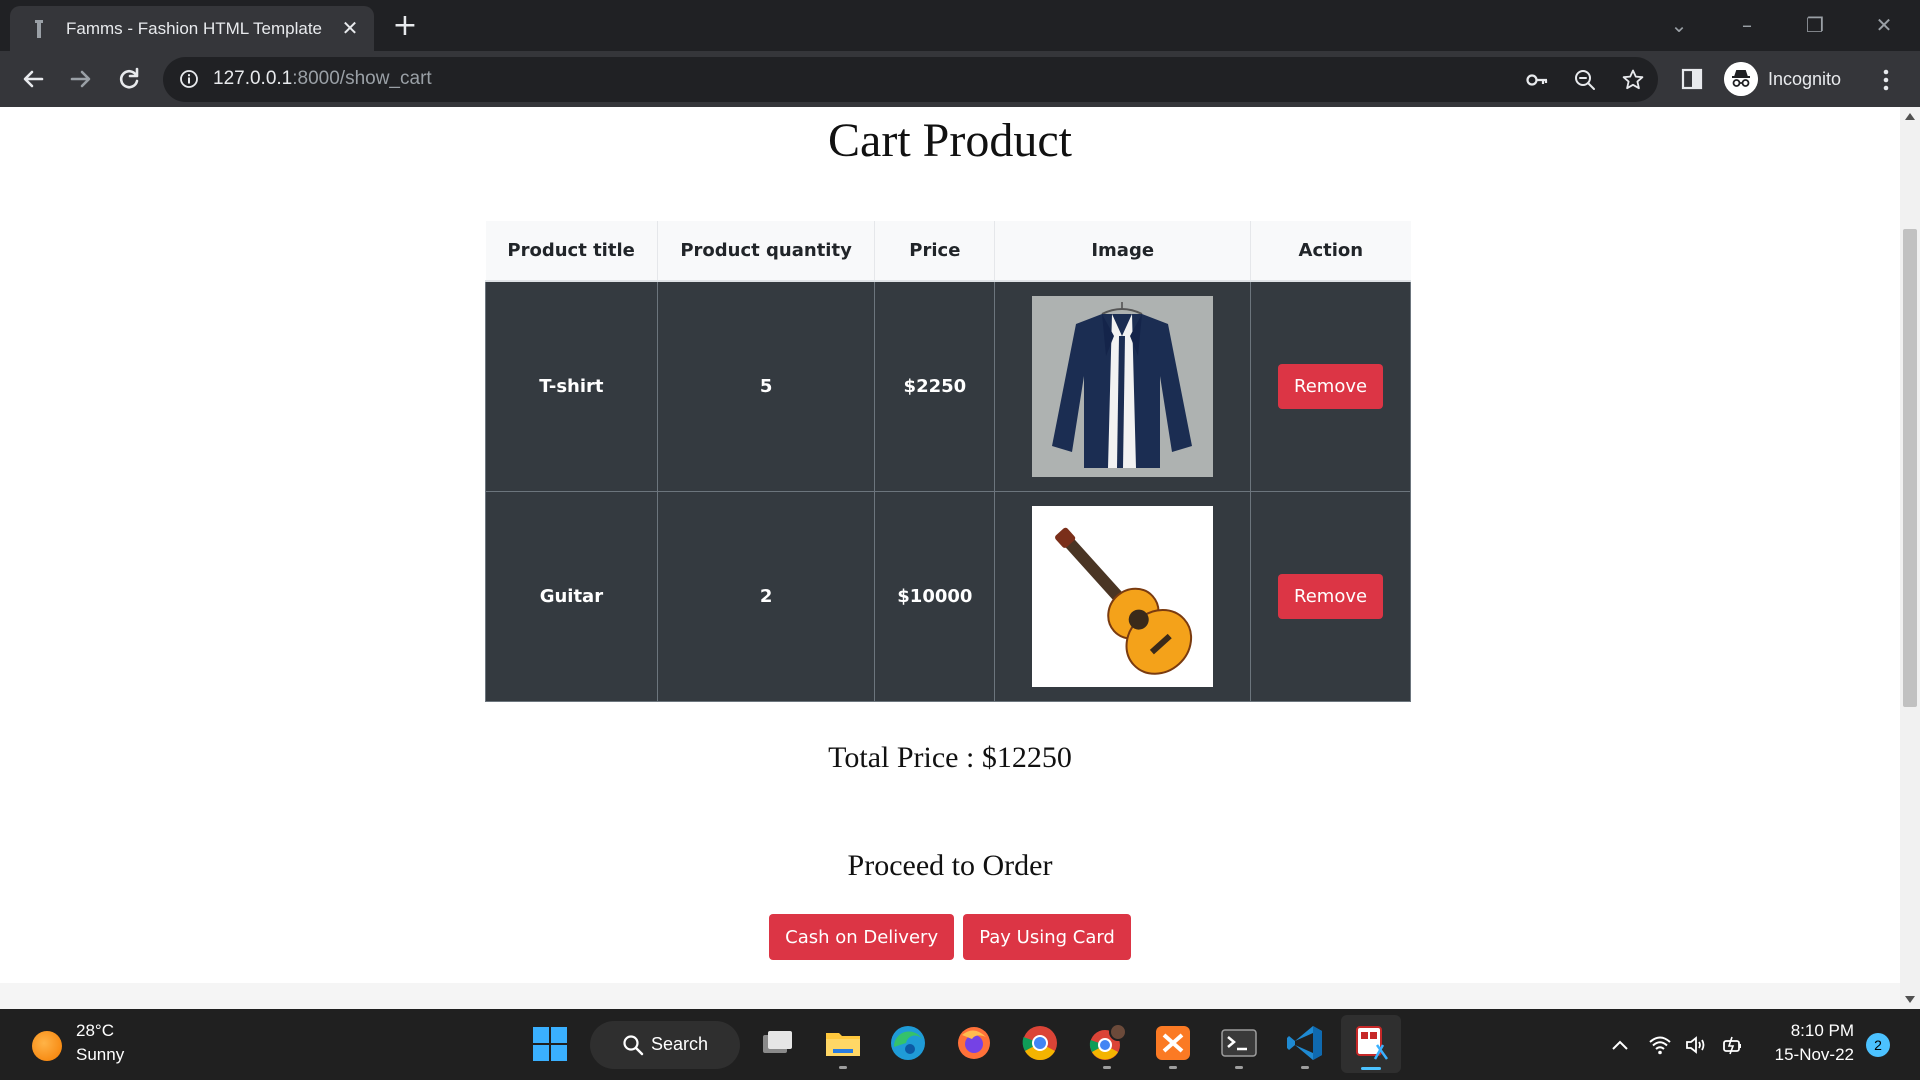 The height and width of the screenshot is (1080, 1920). Describe the element at coordinates (1304, 1043) in the screenshot. I see `vscode-logo-icon` at that location.